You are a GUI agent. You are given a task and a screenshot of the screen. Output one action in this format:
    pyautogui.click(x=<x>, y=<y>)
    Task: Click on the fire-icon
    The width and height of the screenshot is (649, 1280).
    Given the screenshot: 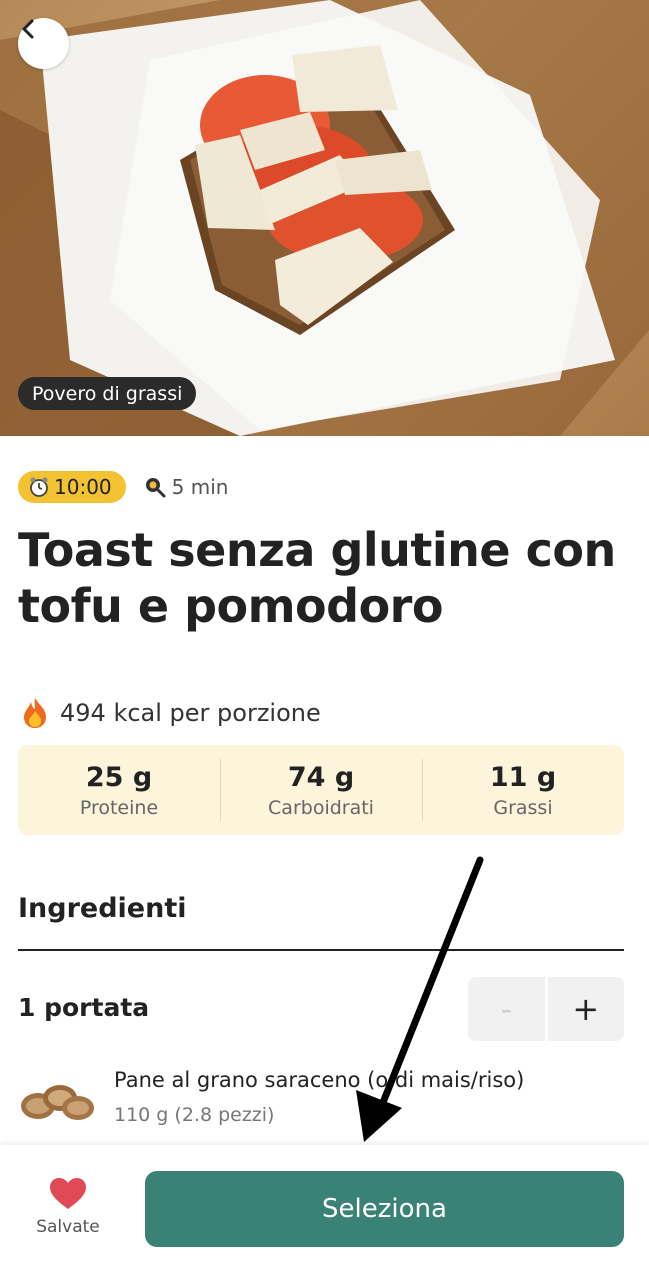 What is the action you would take?
    pyautogui.click(x=35, y=713)
    